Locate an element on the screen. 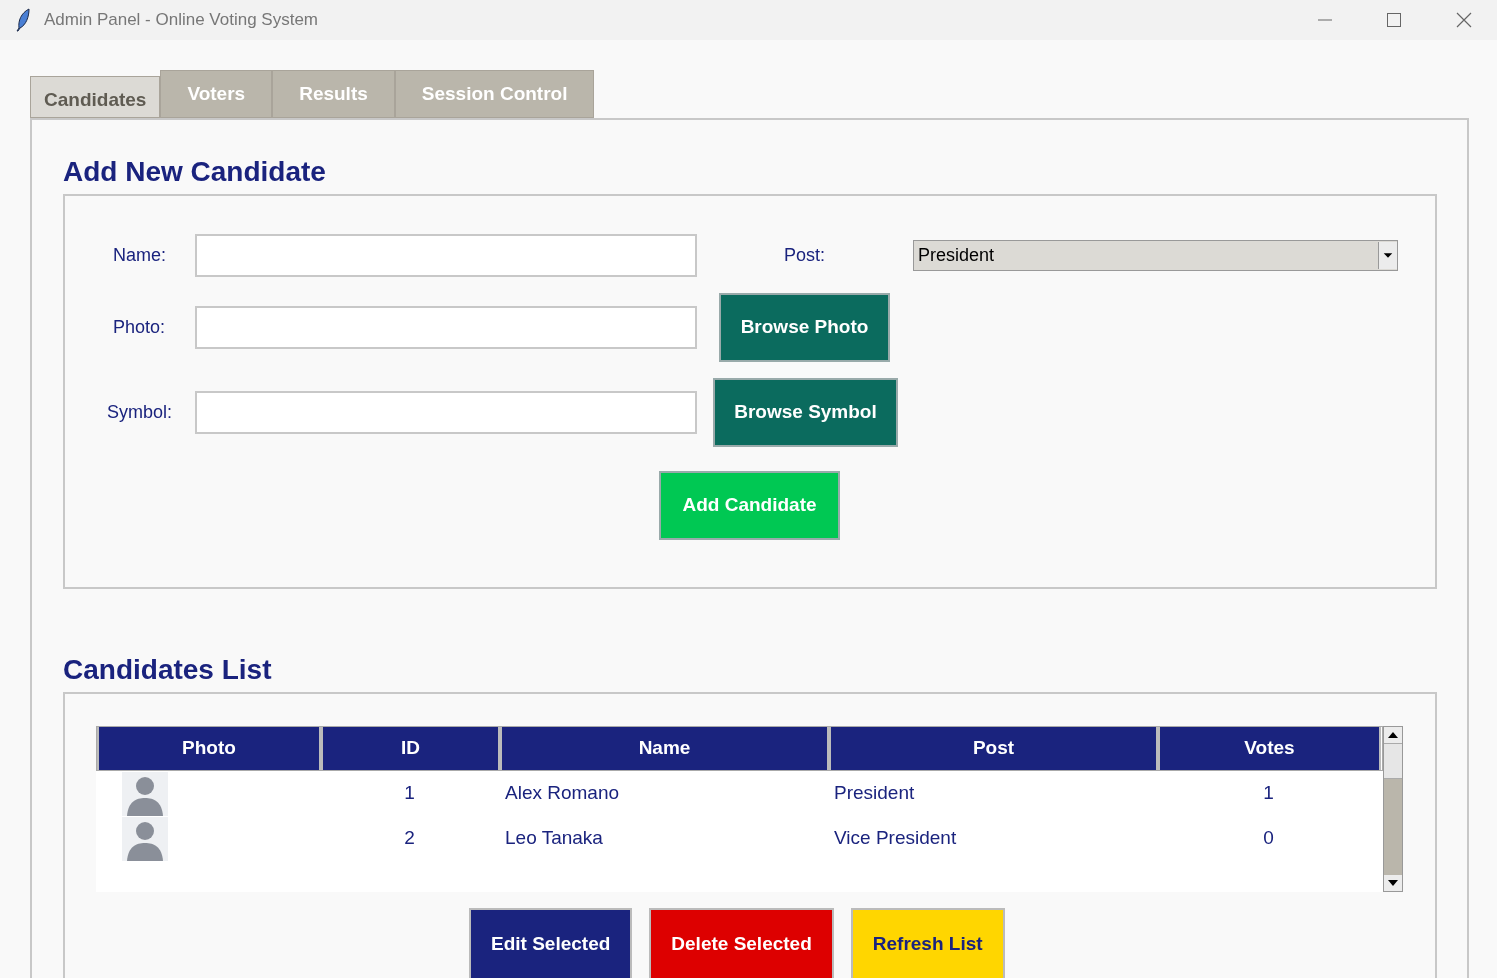 The height and width of the screenshot is (978, 1497). post-dropdown: President is located at coordinates (1155, 255).